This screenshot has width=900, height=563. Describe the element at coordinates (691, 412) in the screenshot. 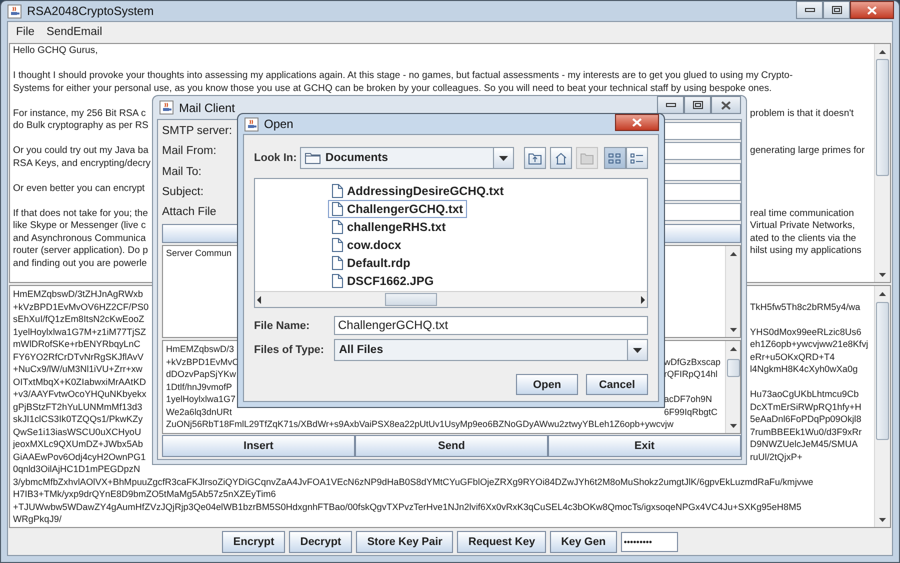

I see `text-fragment: 6F99IqRbgtC` at that location.